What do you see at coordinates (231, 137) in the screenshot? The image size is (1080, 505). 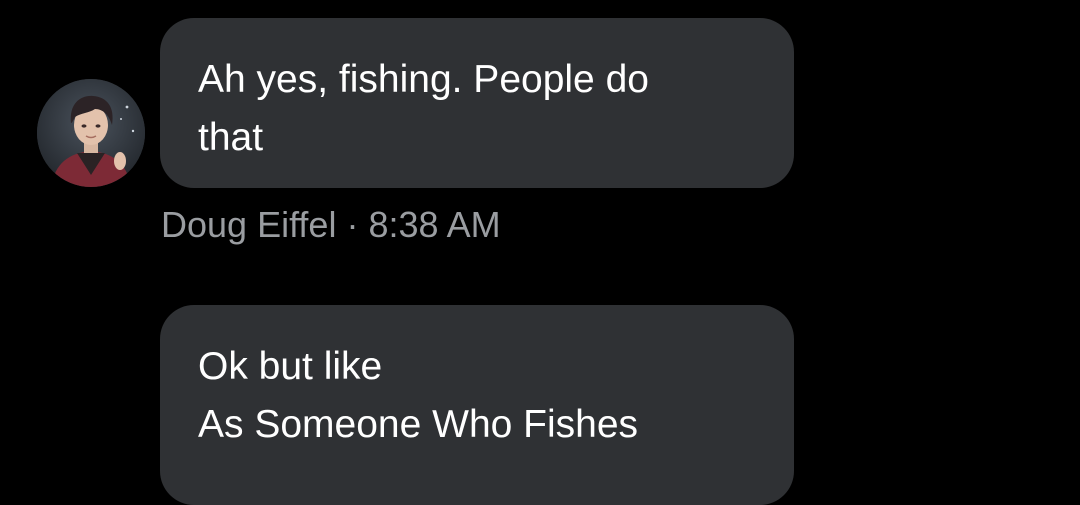 I see `message-text-line: that` at bounding box center [231, 137].